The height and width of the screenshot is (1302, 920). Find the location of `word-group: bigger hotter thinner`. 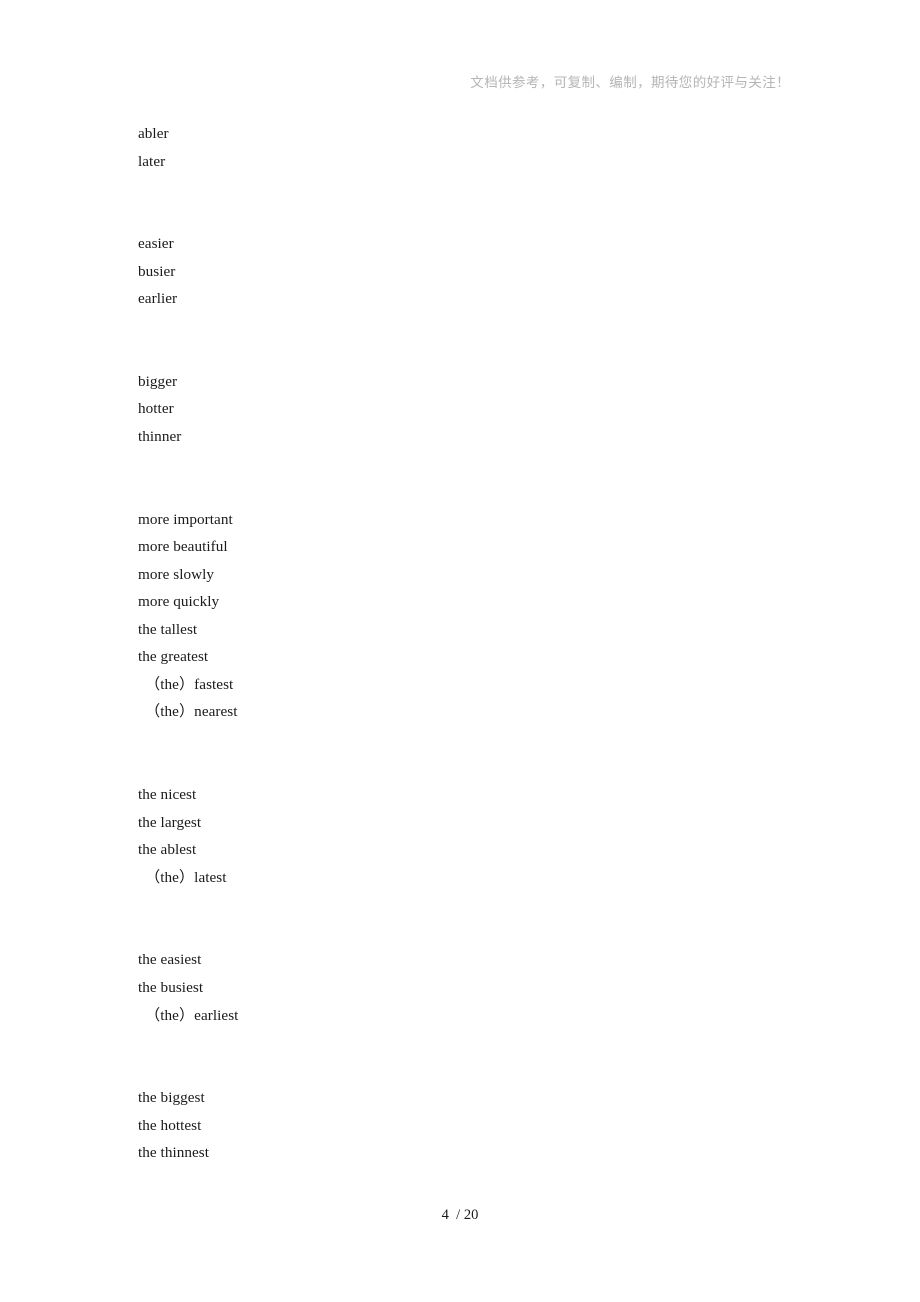

word-group: bigger hotter thinner is located at coordinates (458, 409).